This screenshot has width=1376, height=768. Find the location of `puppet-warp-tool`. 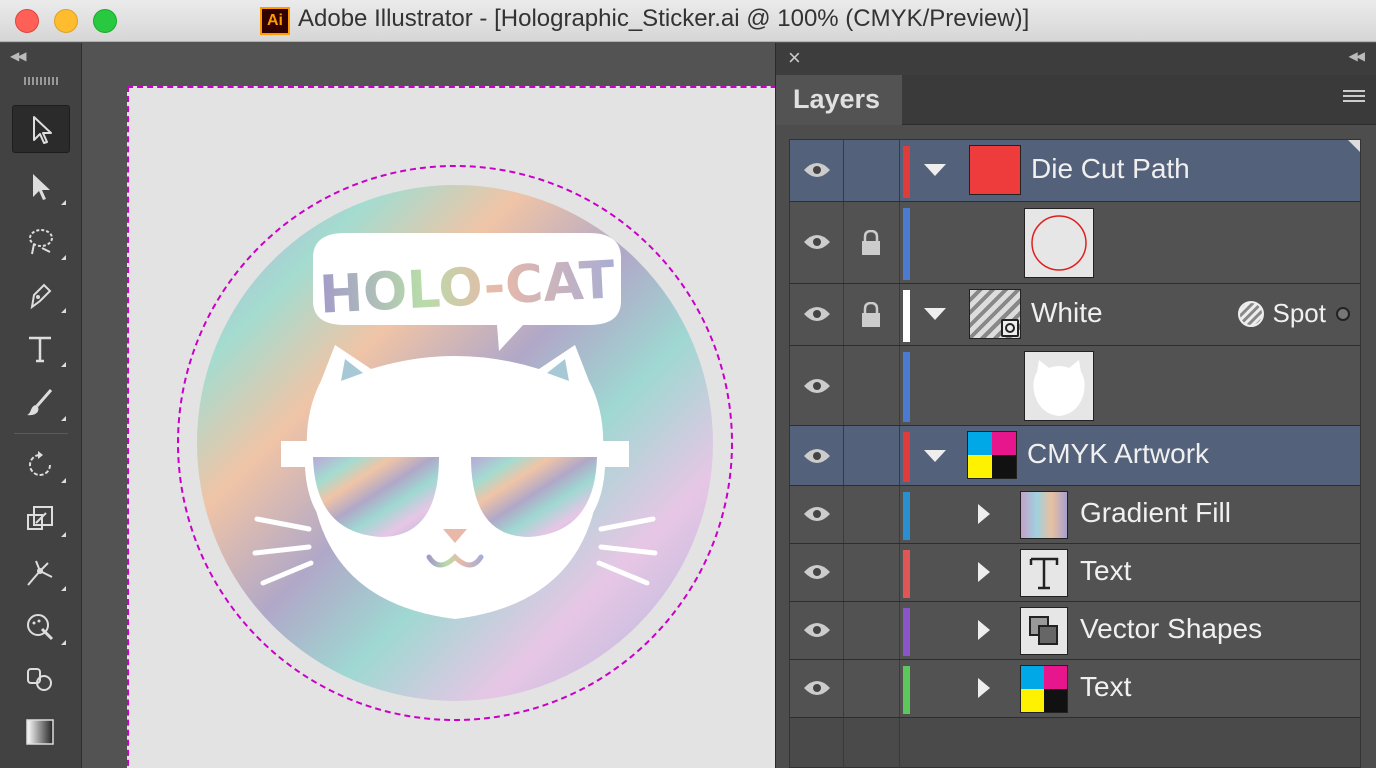

puppet-warp-tool is located at coordinates (41, 573).